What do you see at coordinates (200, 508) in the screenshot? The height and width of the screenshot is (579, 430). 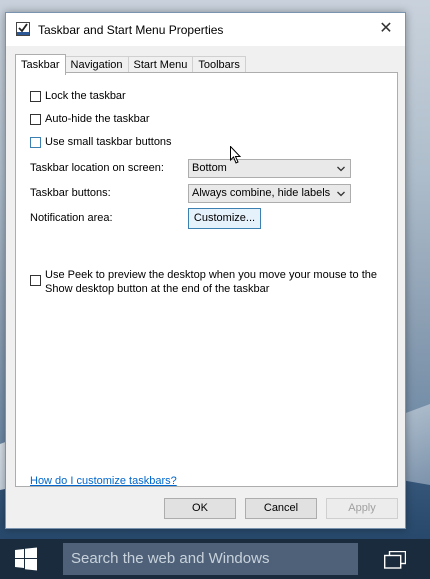 I see `ok-button: OK` at bounding box center [200, 508].